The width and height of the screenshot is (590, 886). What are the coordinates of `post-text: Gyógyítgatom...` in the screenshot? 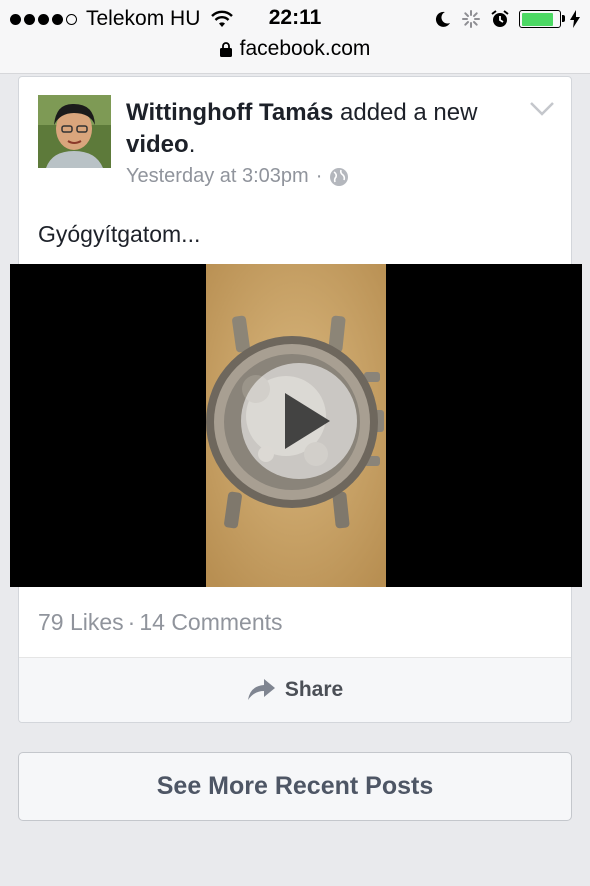 It's located at (119, 234).